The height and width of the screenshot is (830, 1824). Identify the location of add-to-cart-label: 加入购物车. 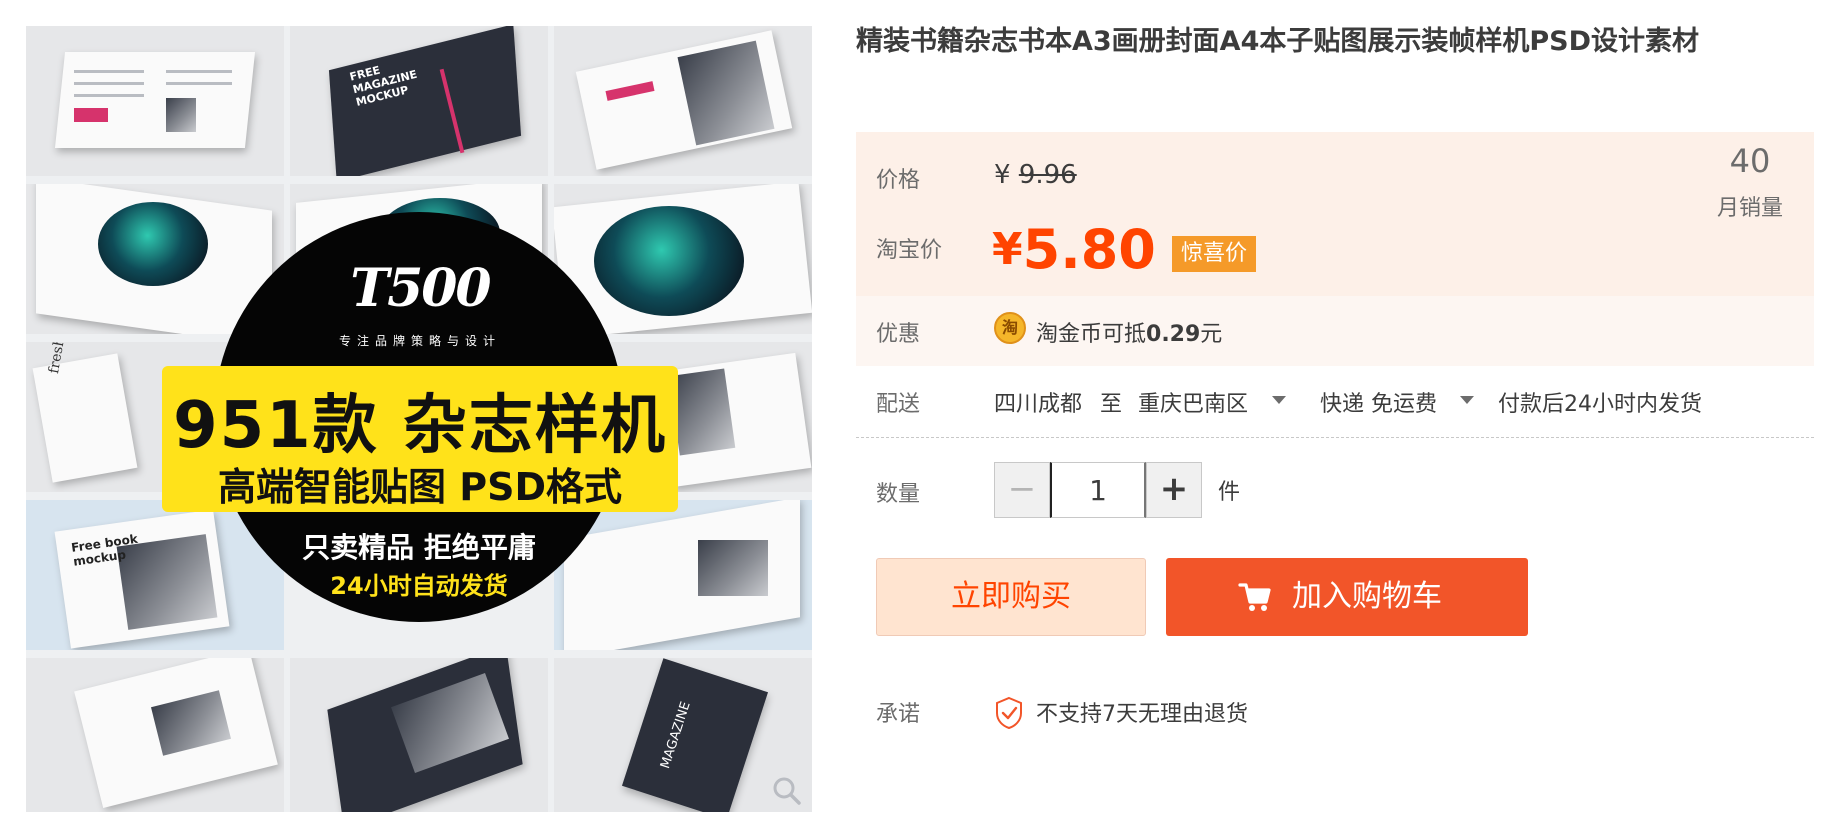
(1367, 596).